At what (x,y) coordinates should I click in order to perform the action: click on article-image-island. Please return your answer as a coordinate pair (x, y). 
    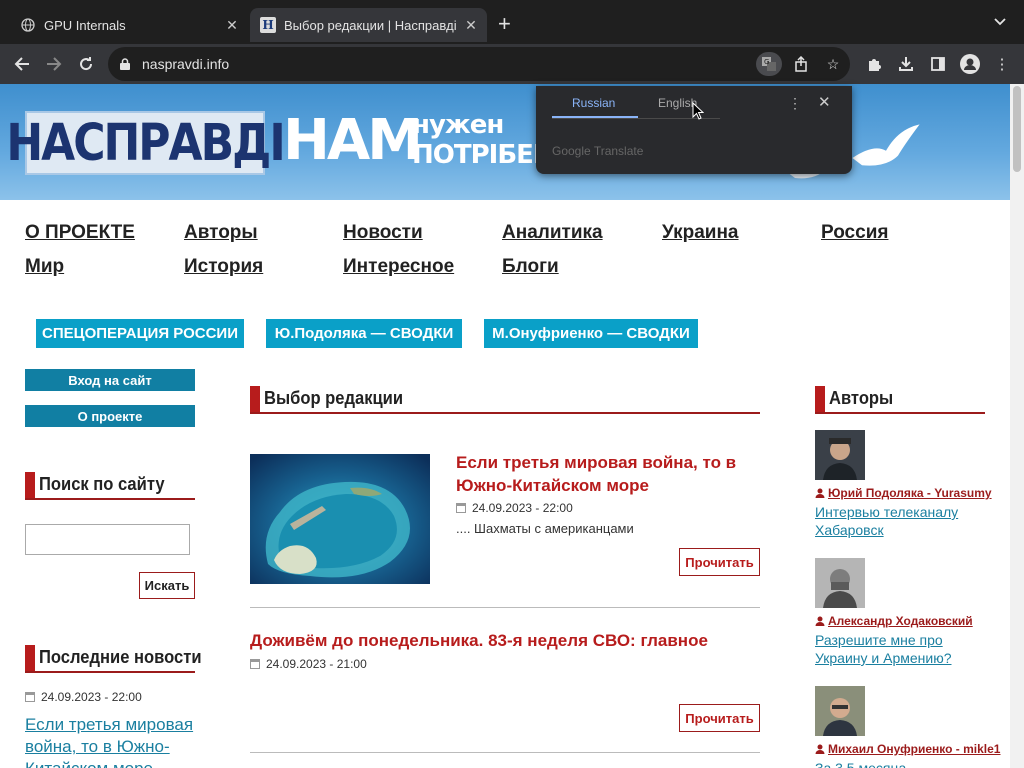
    Looking at the image, I should click on (340, 519).